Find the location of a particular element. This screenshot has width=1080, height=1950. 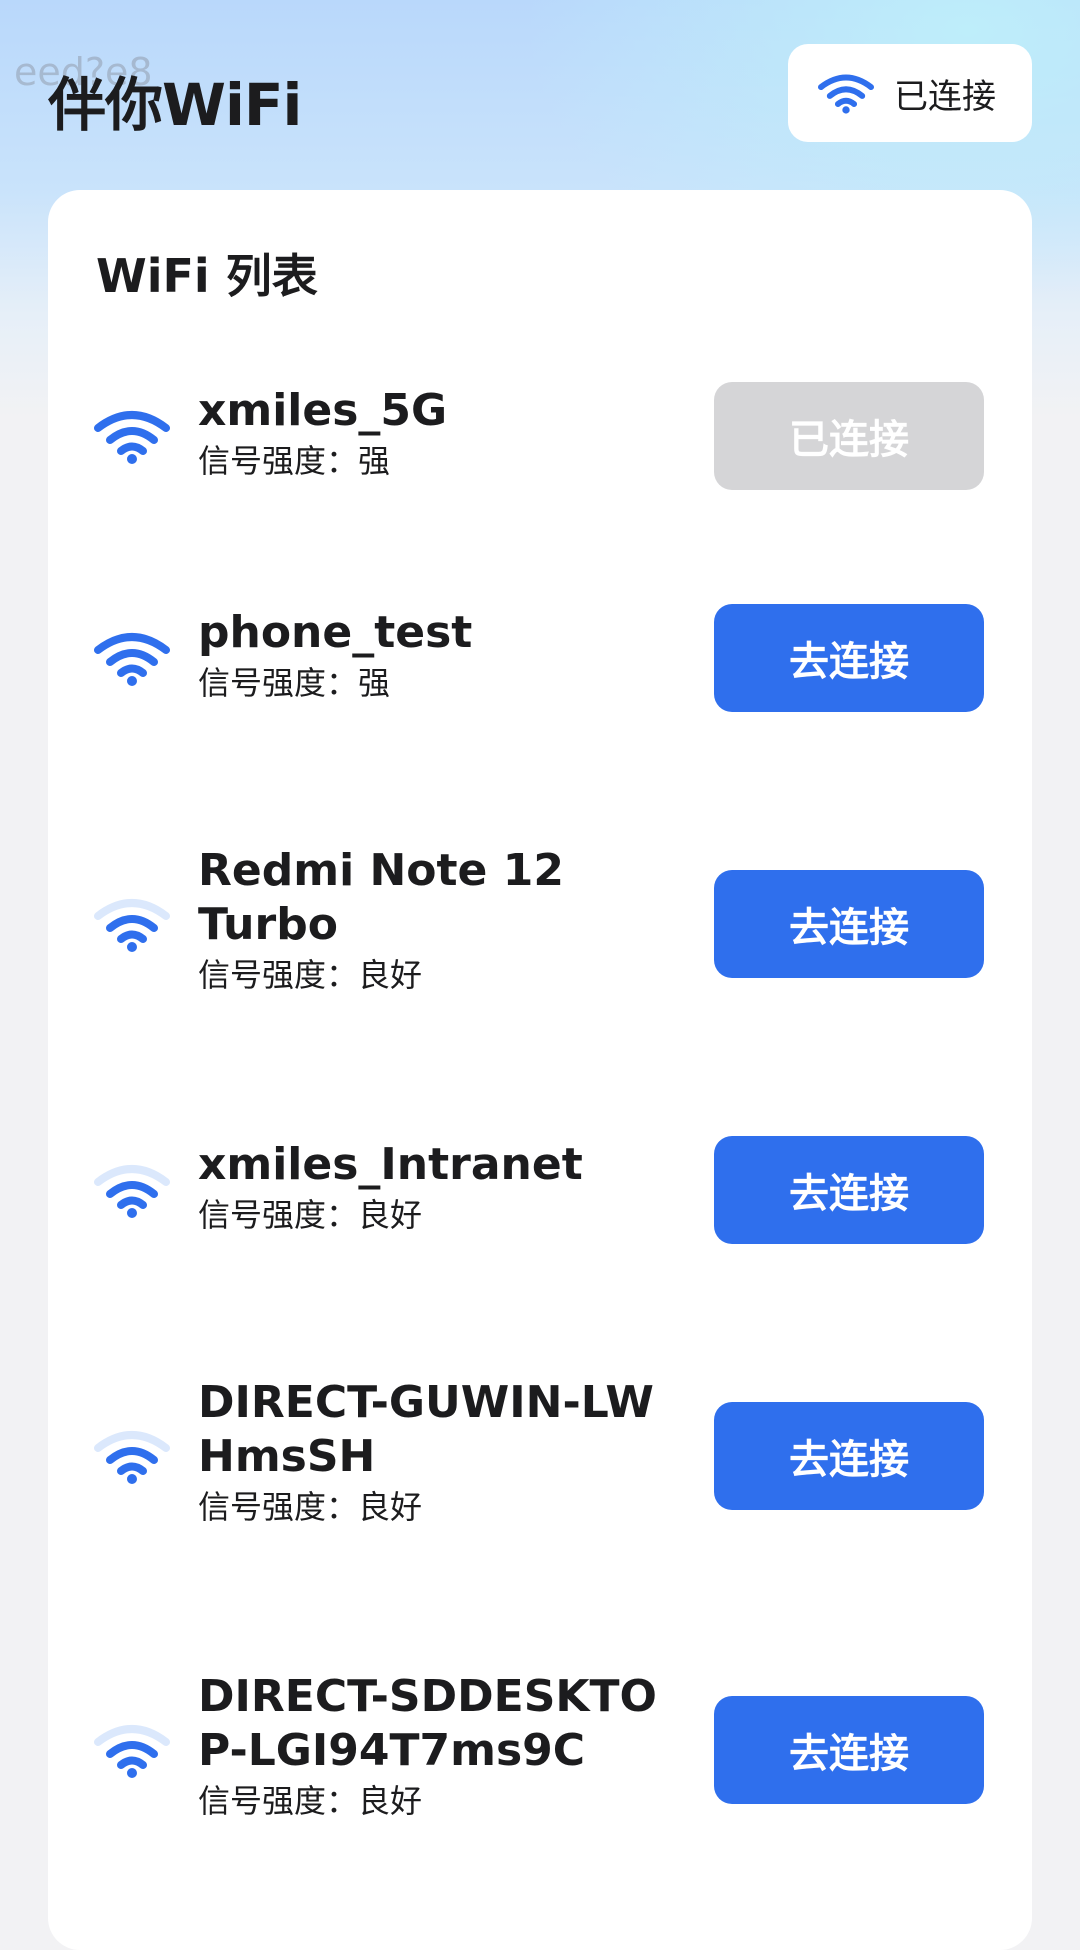

wifi-item-text: DIRECT-GUWIN-LWHmsSH 信号强度：良好 is located at coordinates (448, 1452).